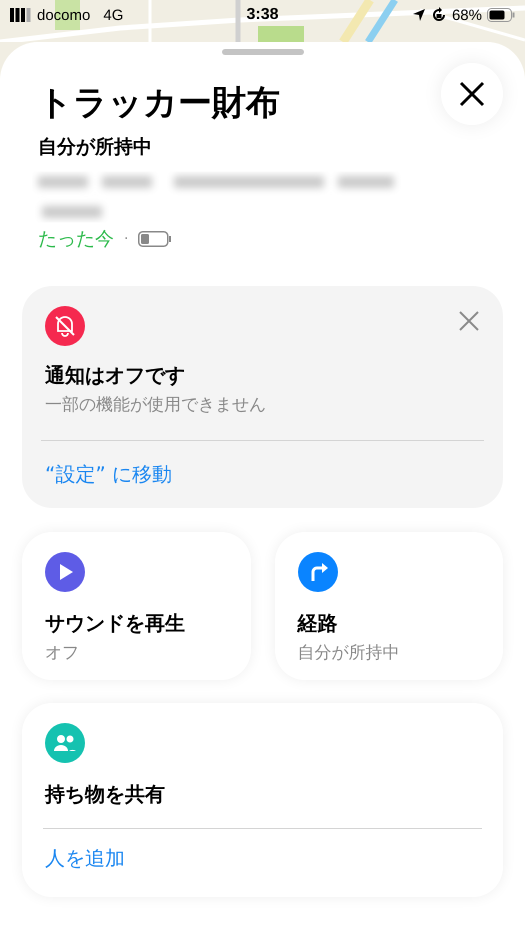 Image resolution: width=525 pixels, height=933 pixels. What do you see at coordinates (21, 15) in the screenshot?
I see `signal-icon` at bounding box center [21, 15].